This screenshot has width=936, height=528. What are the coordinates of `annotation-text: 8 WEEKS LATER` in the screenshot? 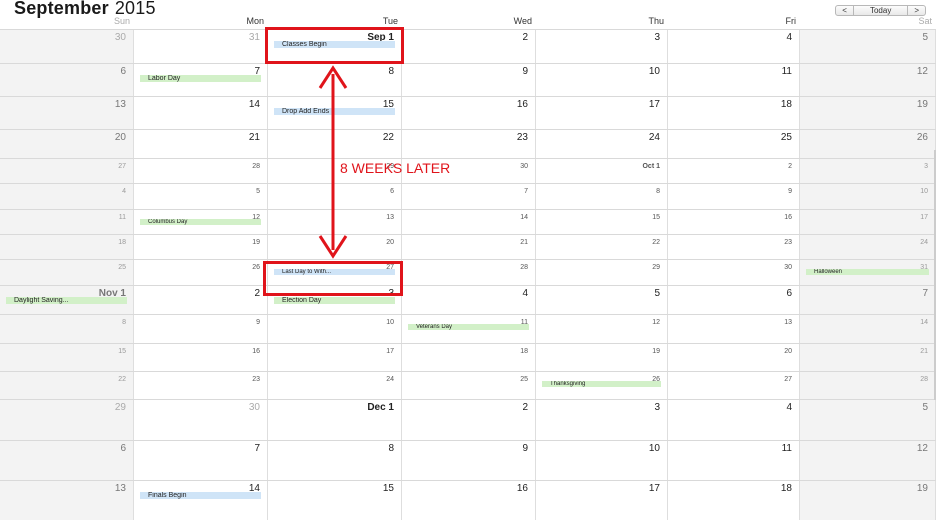 It's located at (395, 168).